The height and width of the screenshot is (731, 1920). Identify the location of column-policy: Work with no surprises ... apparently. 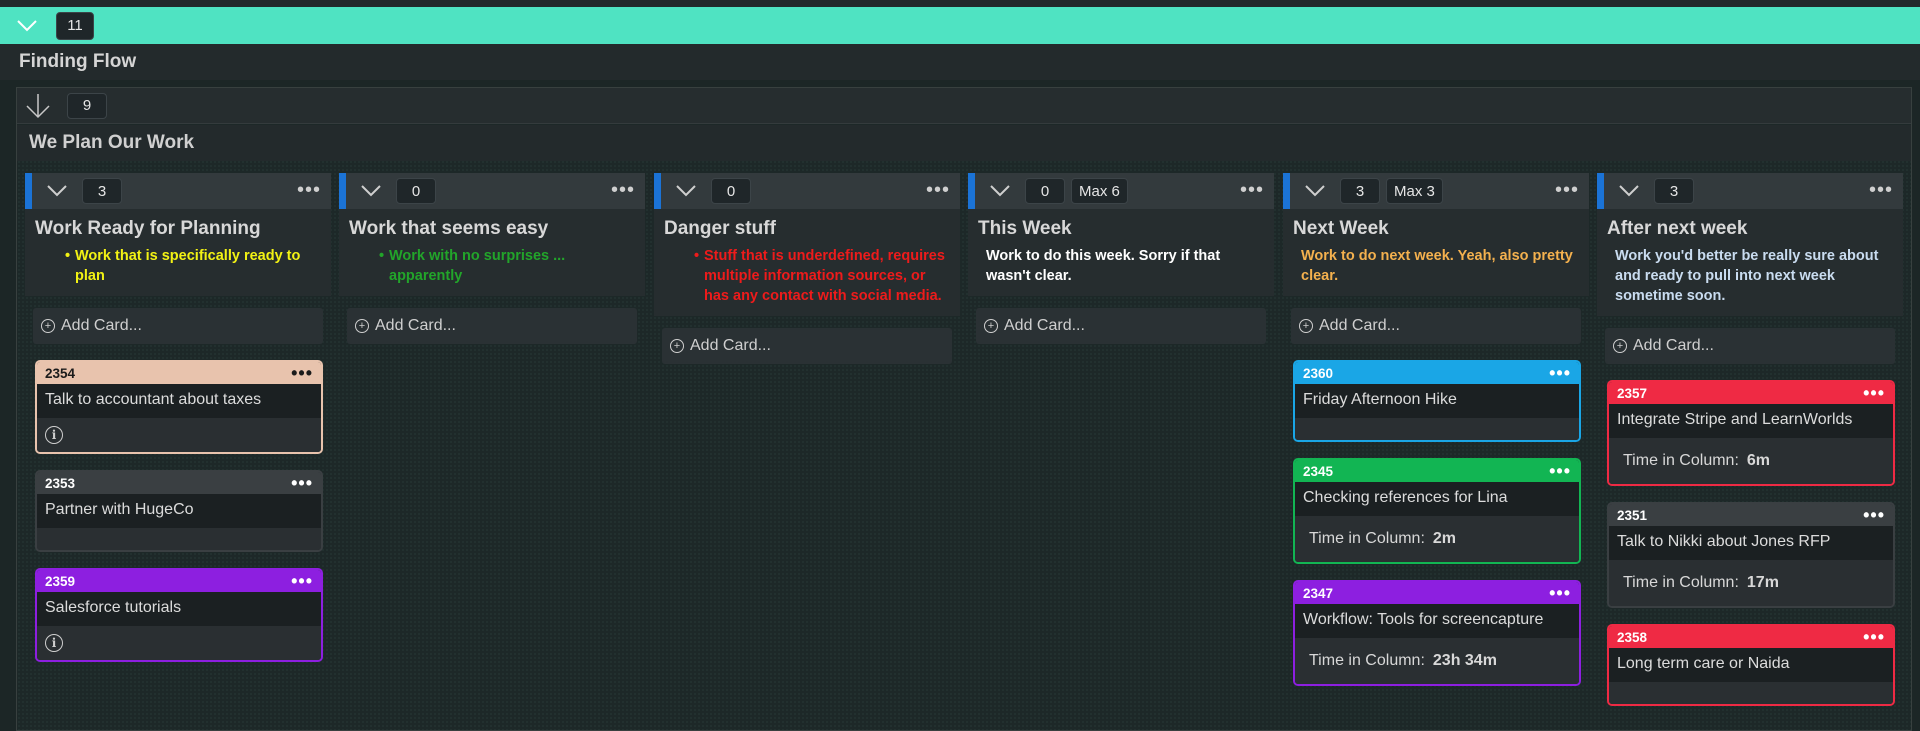
(492, 266).